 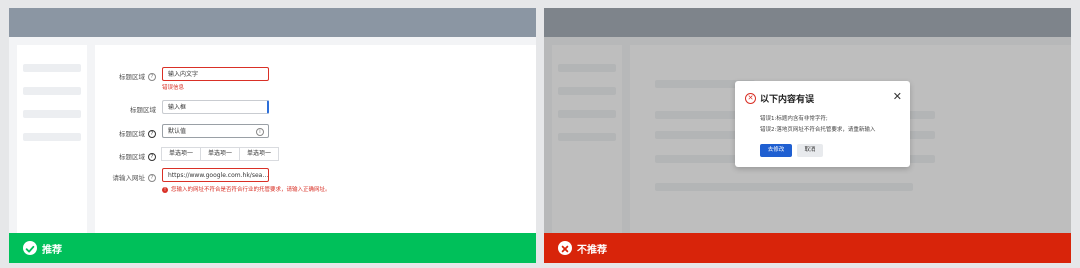 I want to click on close-icon: ✕, so click(x=897, y=96).